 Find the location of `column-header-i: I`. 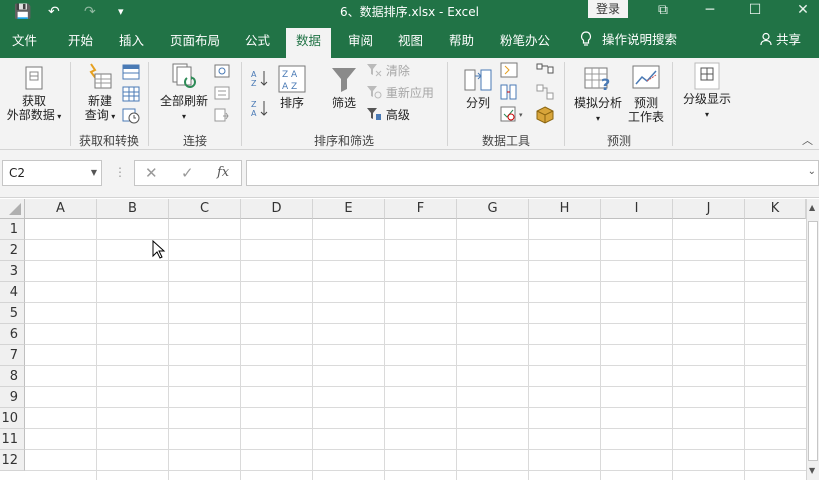

column-header-i: I is located at coordinates (637, 209).